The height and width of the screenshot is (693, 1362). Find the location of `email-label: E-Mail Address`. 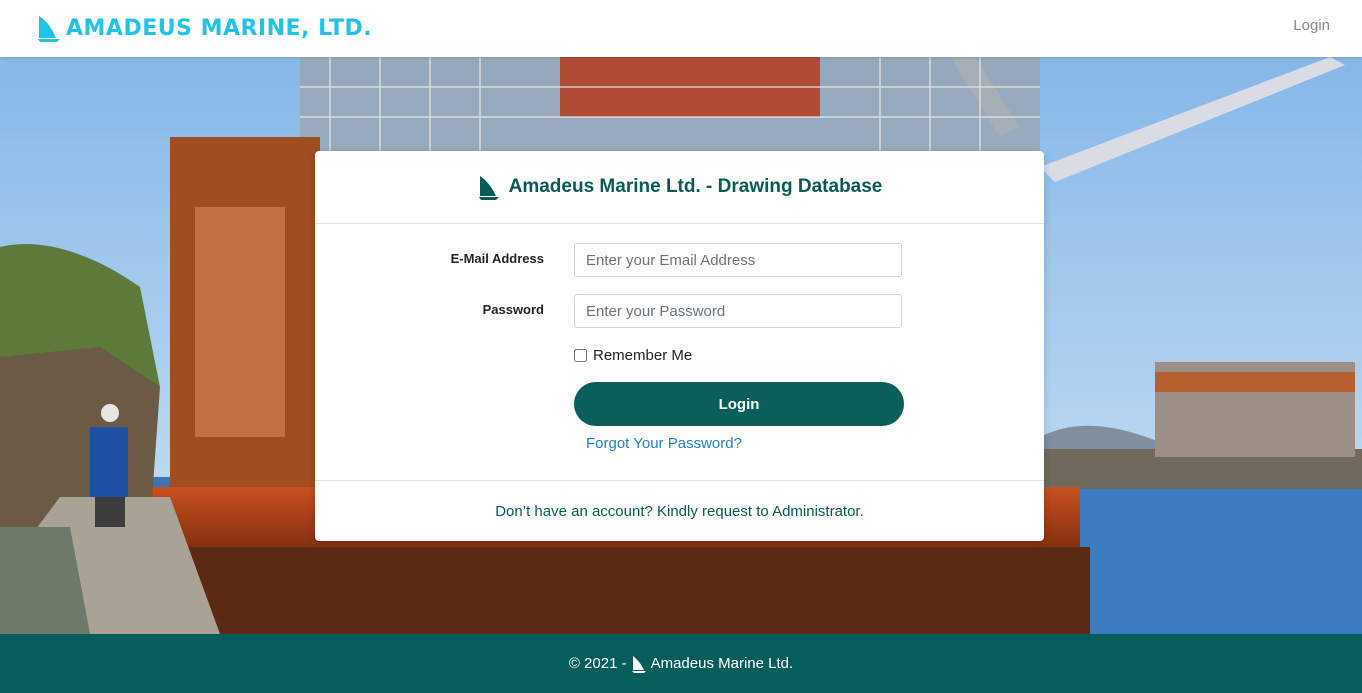

email-label: E-Mail Address is located at coordinates (497, 258).